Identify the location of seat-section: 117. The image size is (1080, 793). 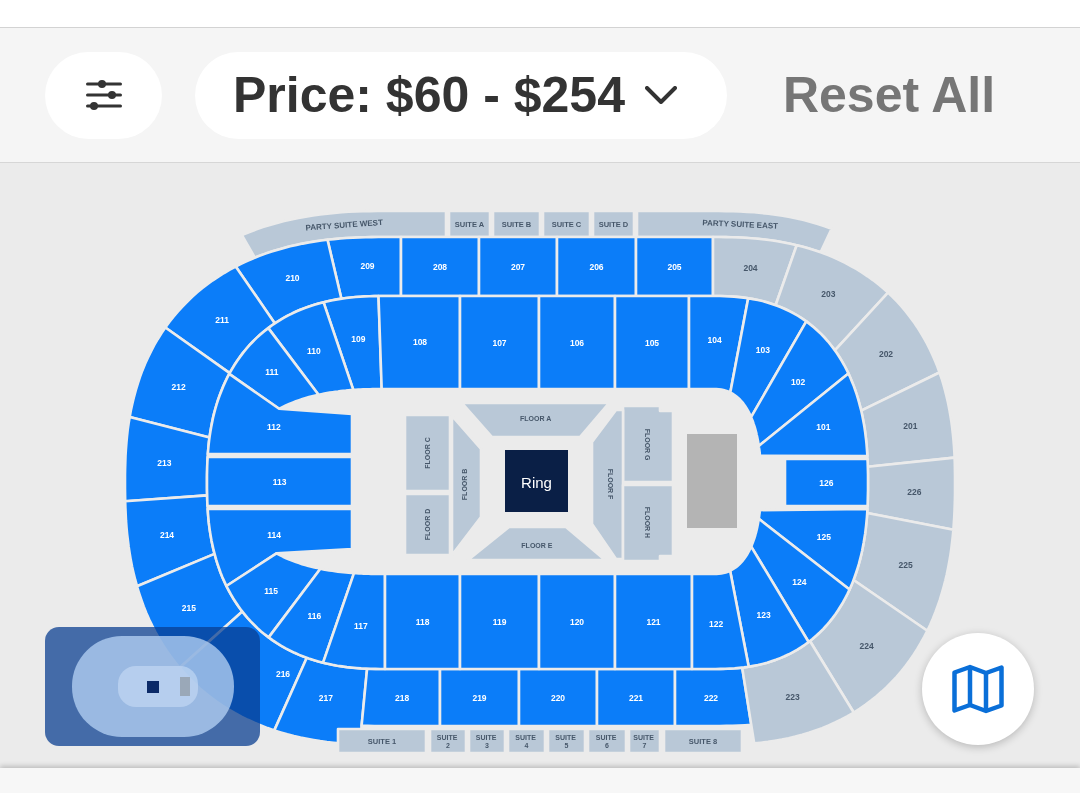
(354, 621).